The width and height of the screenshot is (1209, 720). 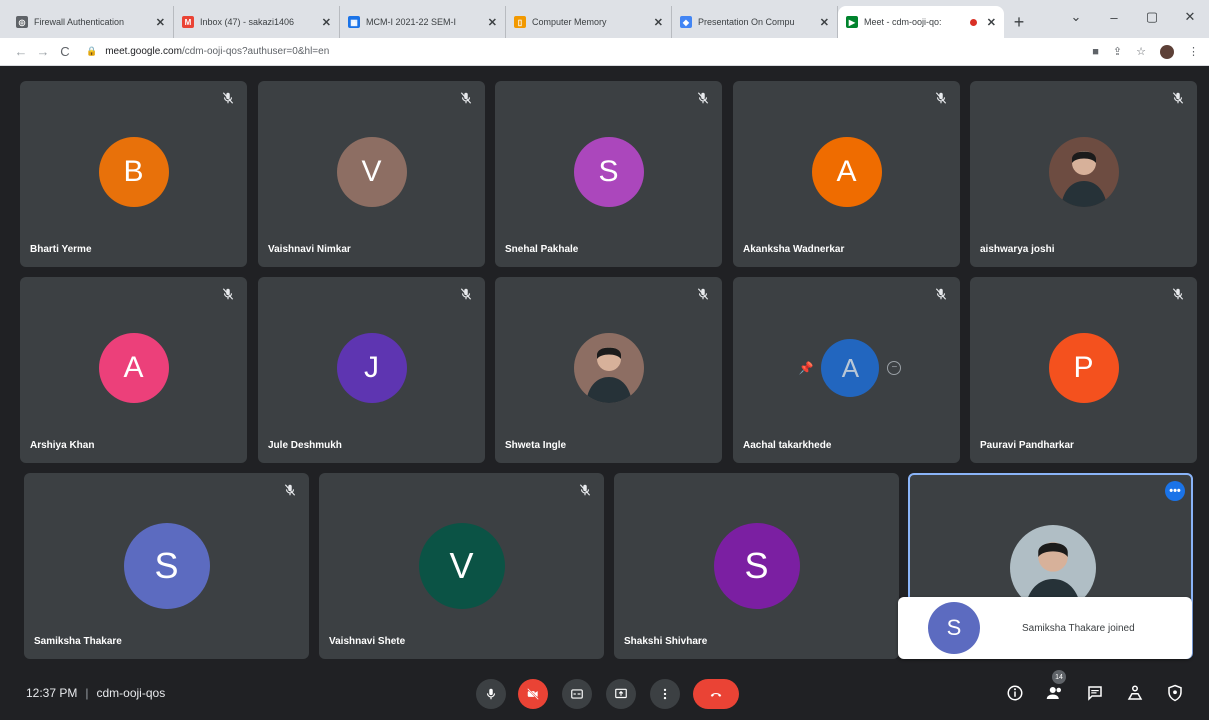 I want to click on participant-avatar: P, so click(x=1083, y=368).